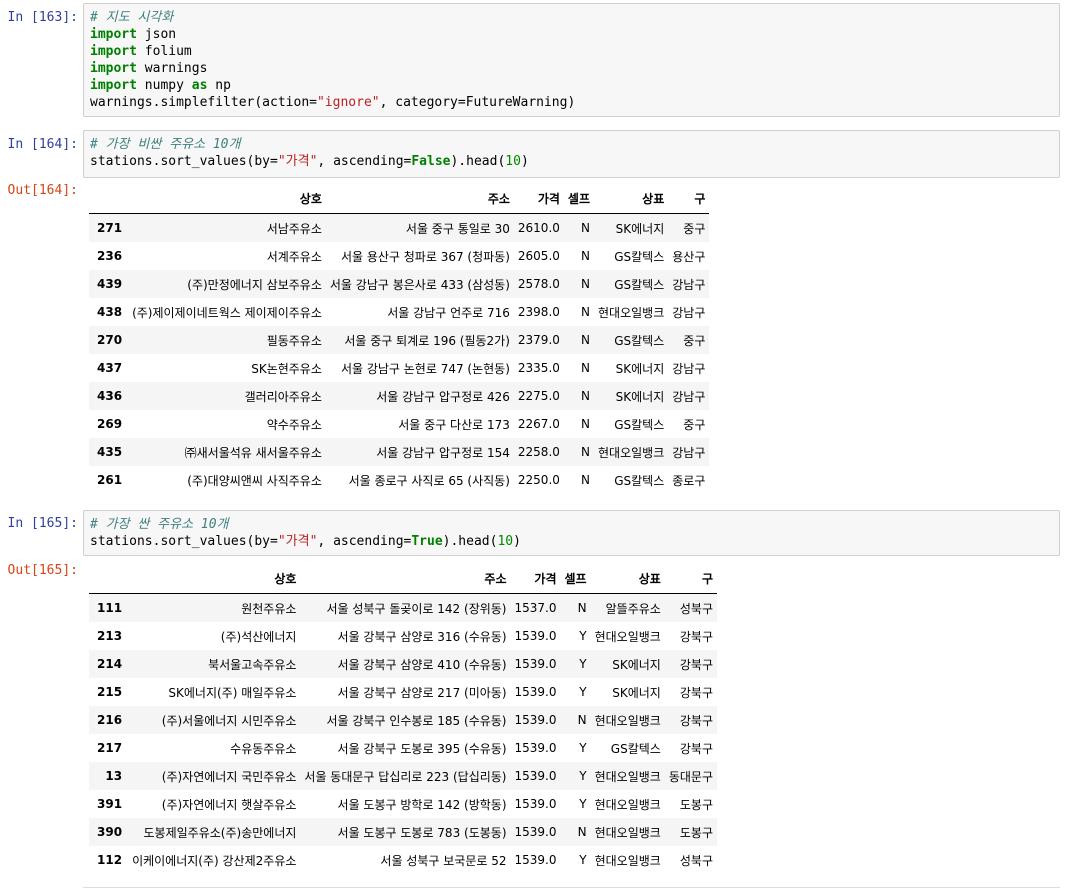  What do you see at coordinates (110, 256) in the screenshot?
I see `row-index: 236` at bounding box center [110, 256].